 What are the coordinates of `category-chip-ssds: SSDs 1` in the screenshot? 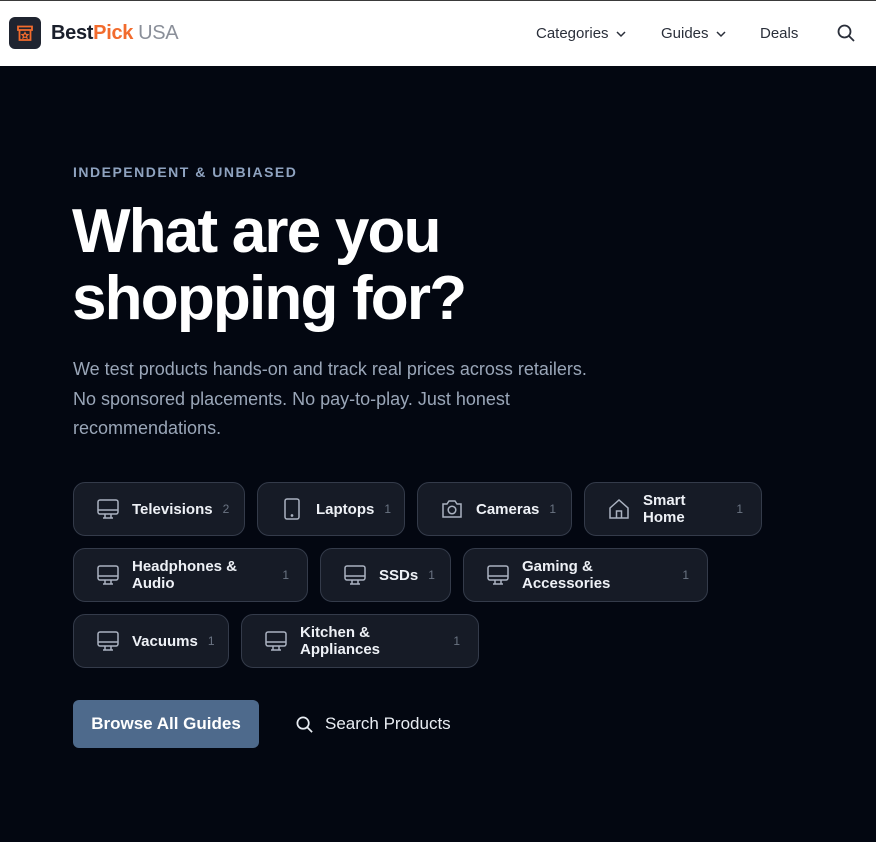 It's located at (385, 575).